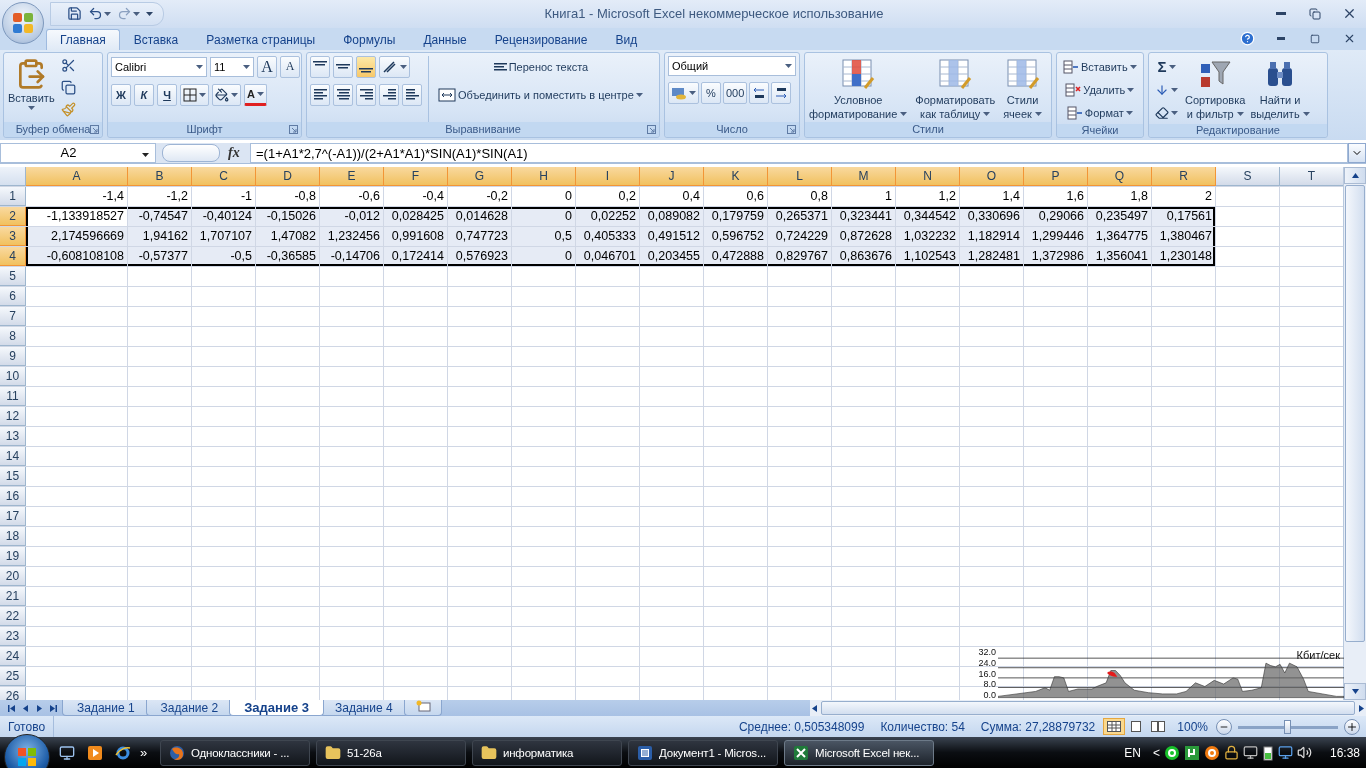 Image resolution: width=1366 pixels, height=768 pixels. I want to click on fill-color-button, so click(226, 94).